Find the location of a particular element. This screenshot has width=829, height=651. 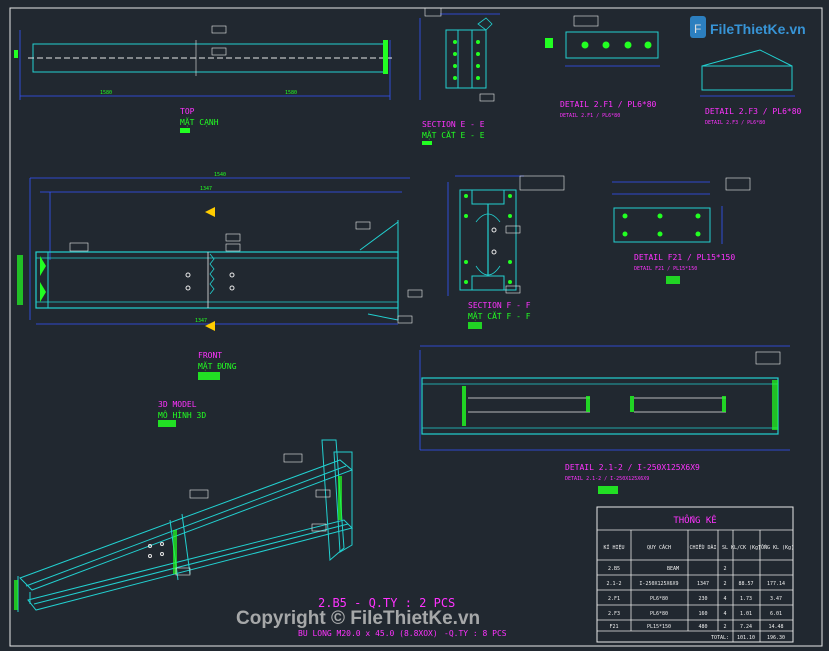

stats-cell: 1.01 is located at coordinates (746, 614).